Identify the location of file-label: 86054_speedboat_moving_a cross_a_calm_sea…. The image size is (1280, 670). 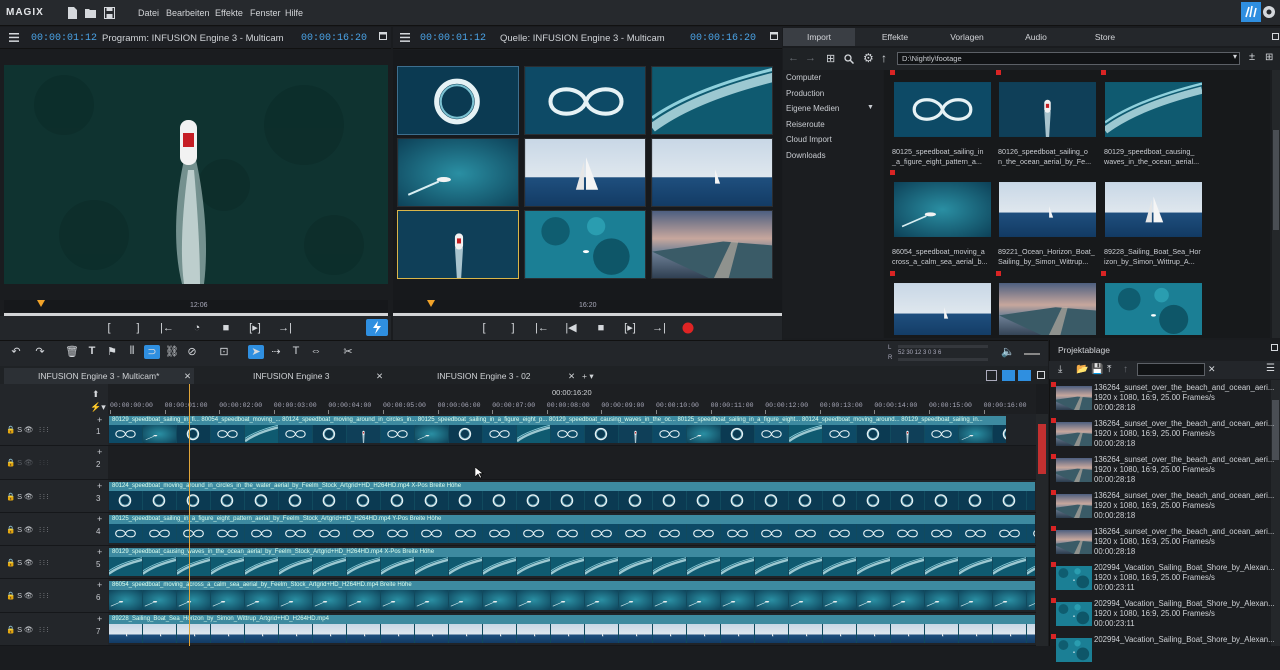
(943, 256).